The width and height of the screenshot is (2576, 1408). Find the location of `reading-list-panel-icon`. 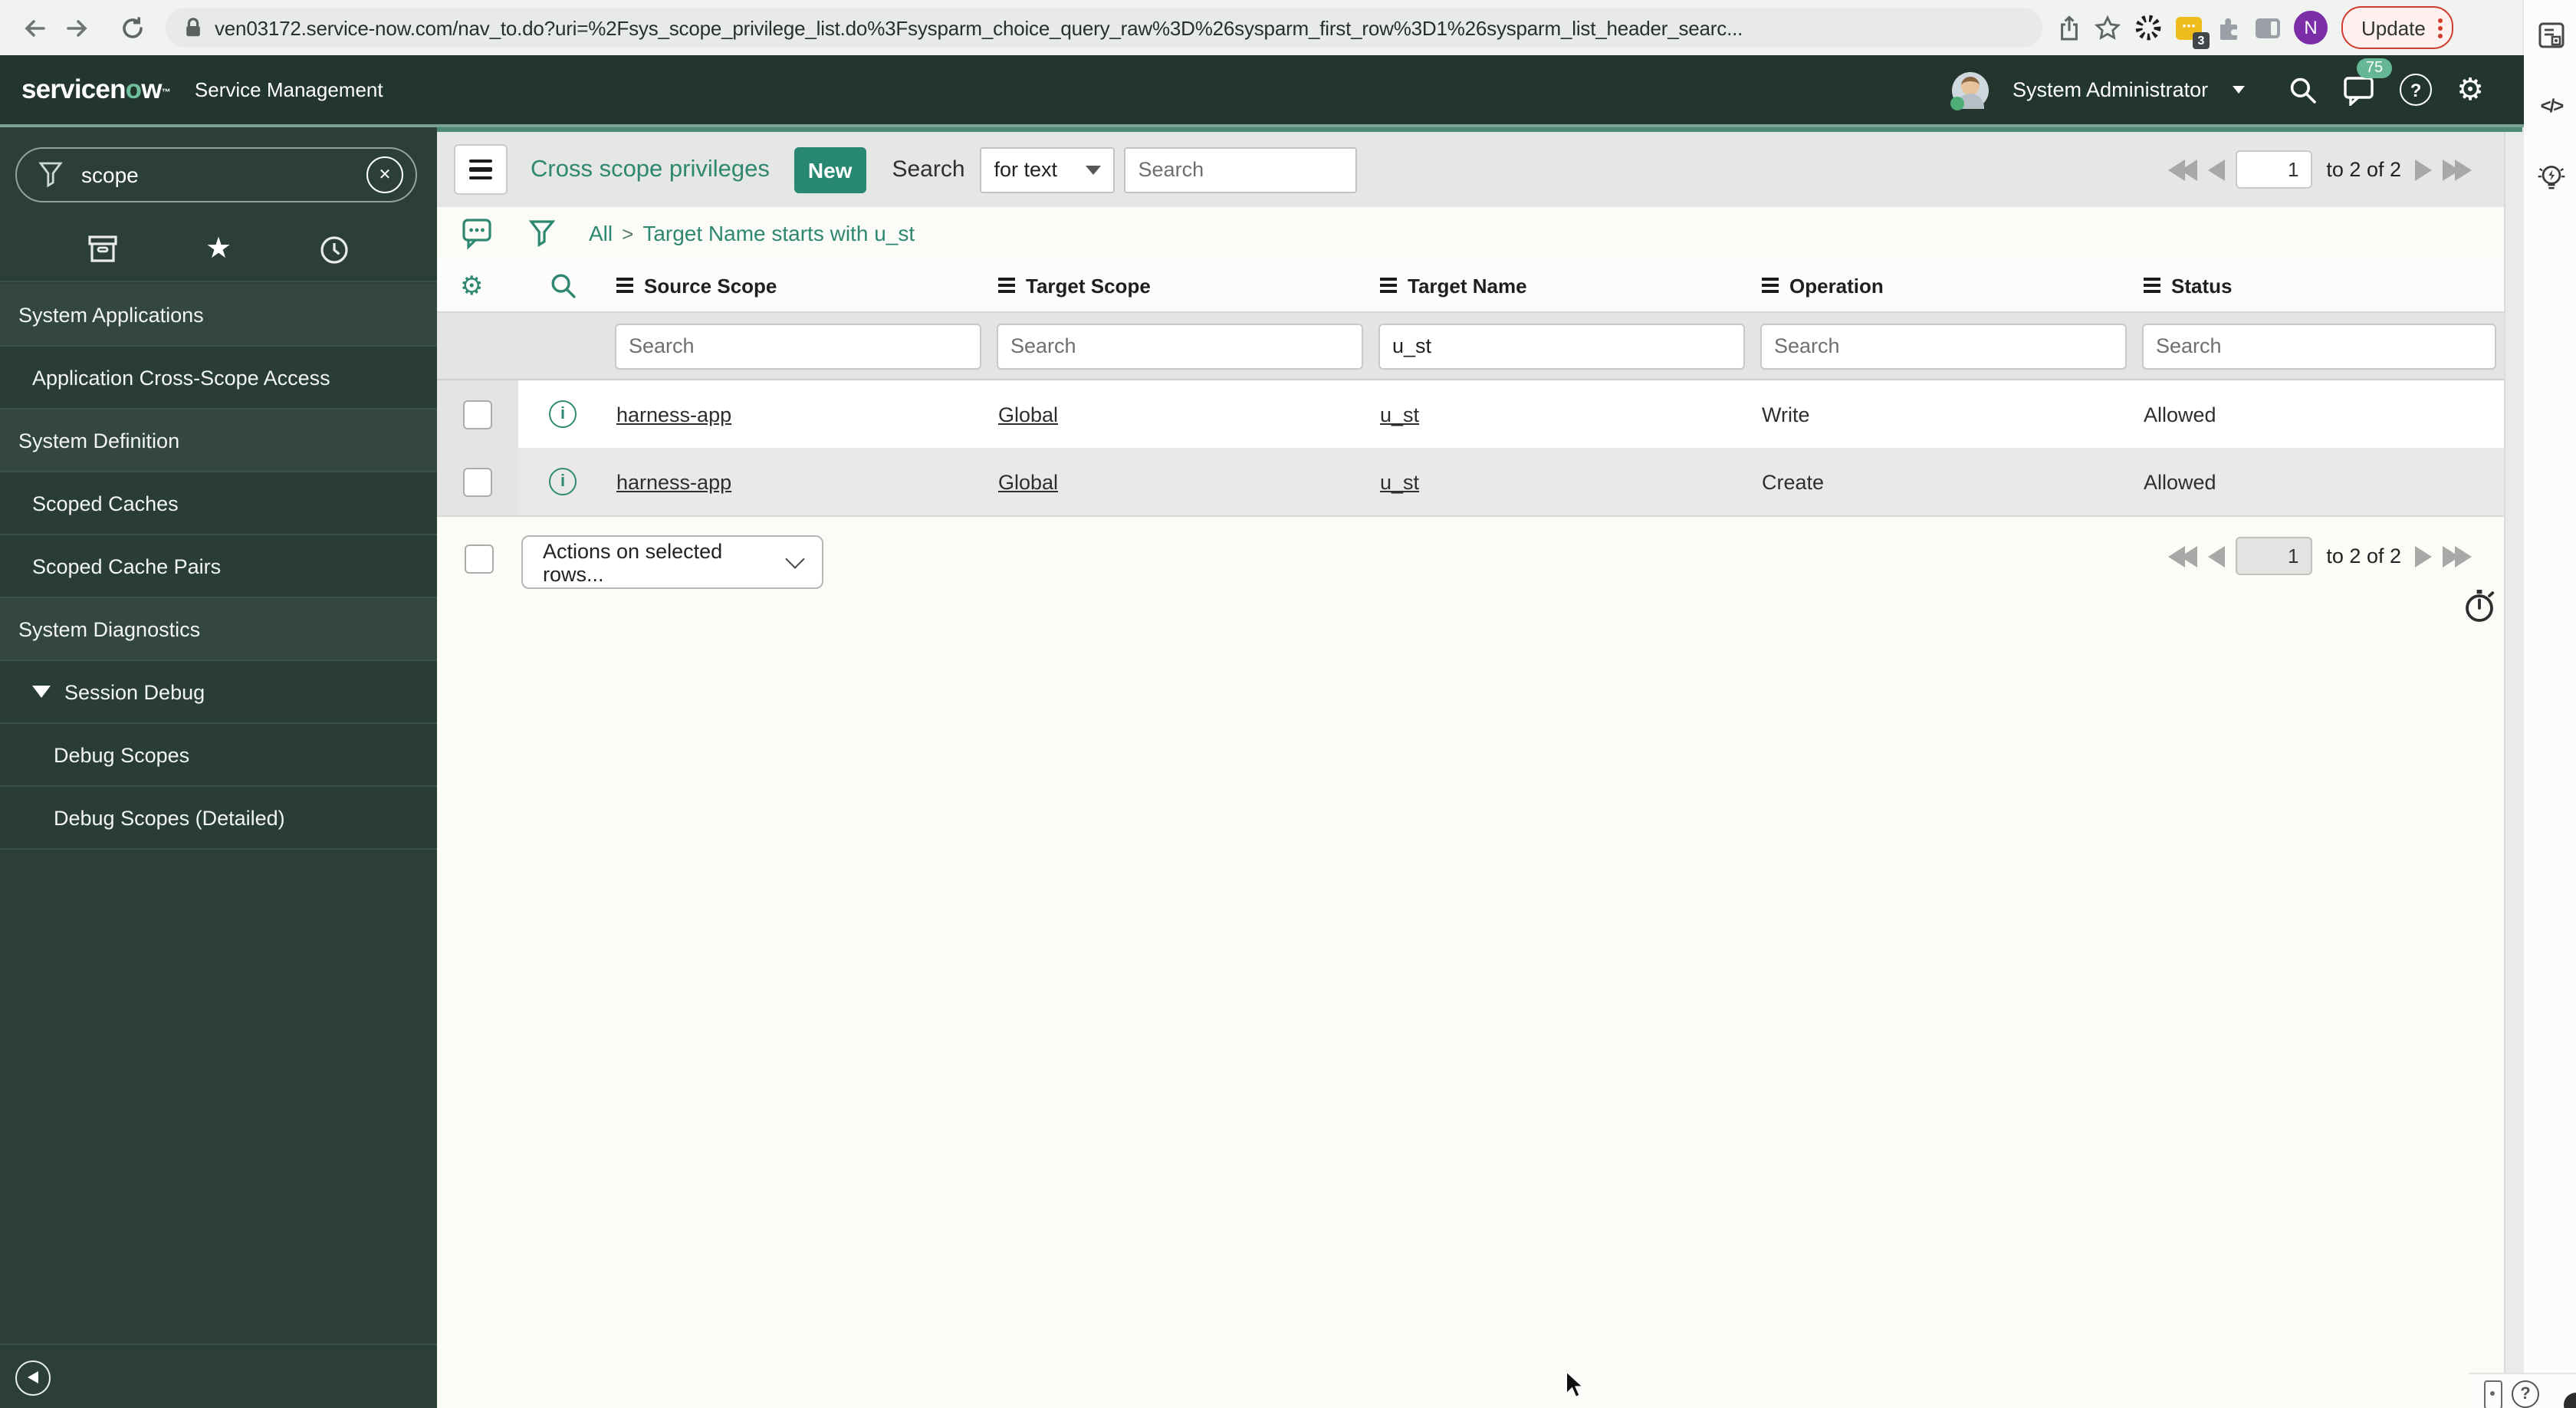

reading-list-panel-icon is located at coordinates (2551, 35).